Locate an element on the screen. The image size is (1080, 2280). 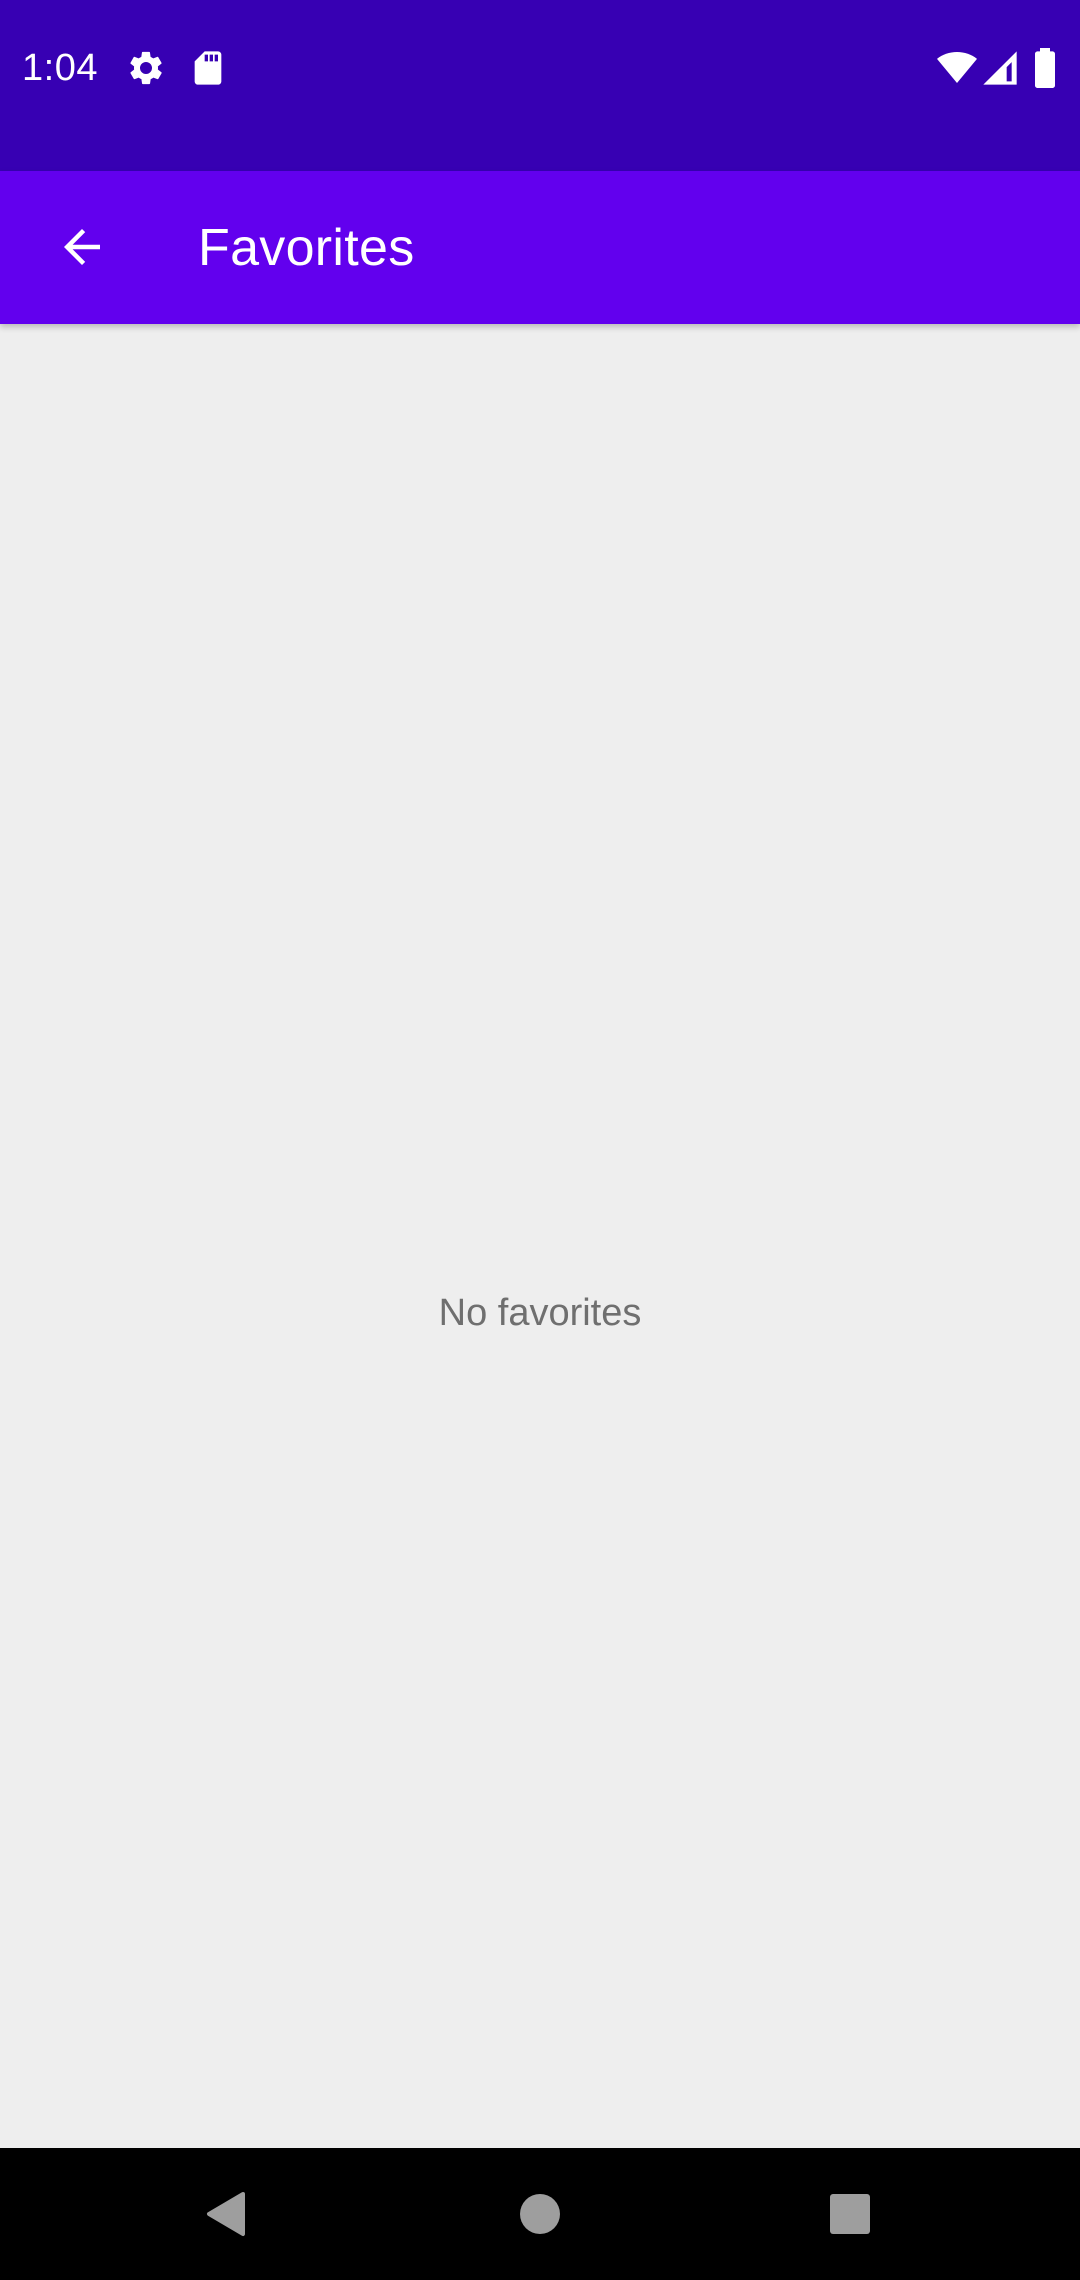
nav-home-button is located at coordinates (540, 2214).